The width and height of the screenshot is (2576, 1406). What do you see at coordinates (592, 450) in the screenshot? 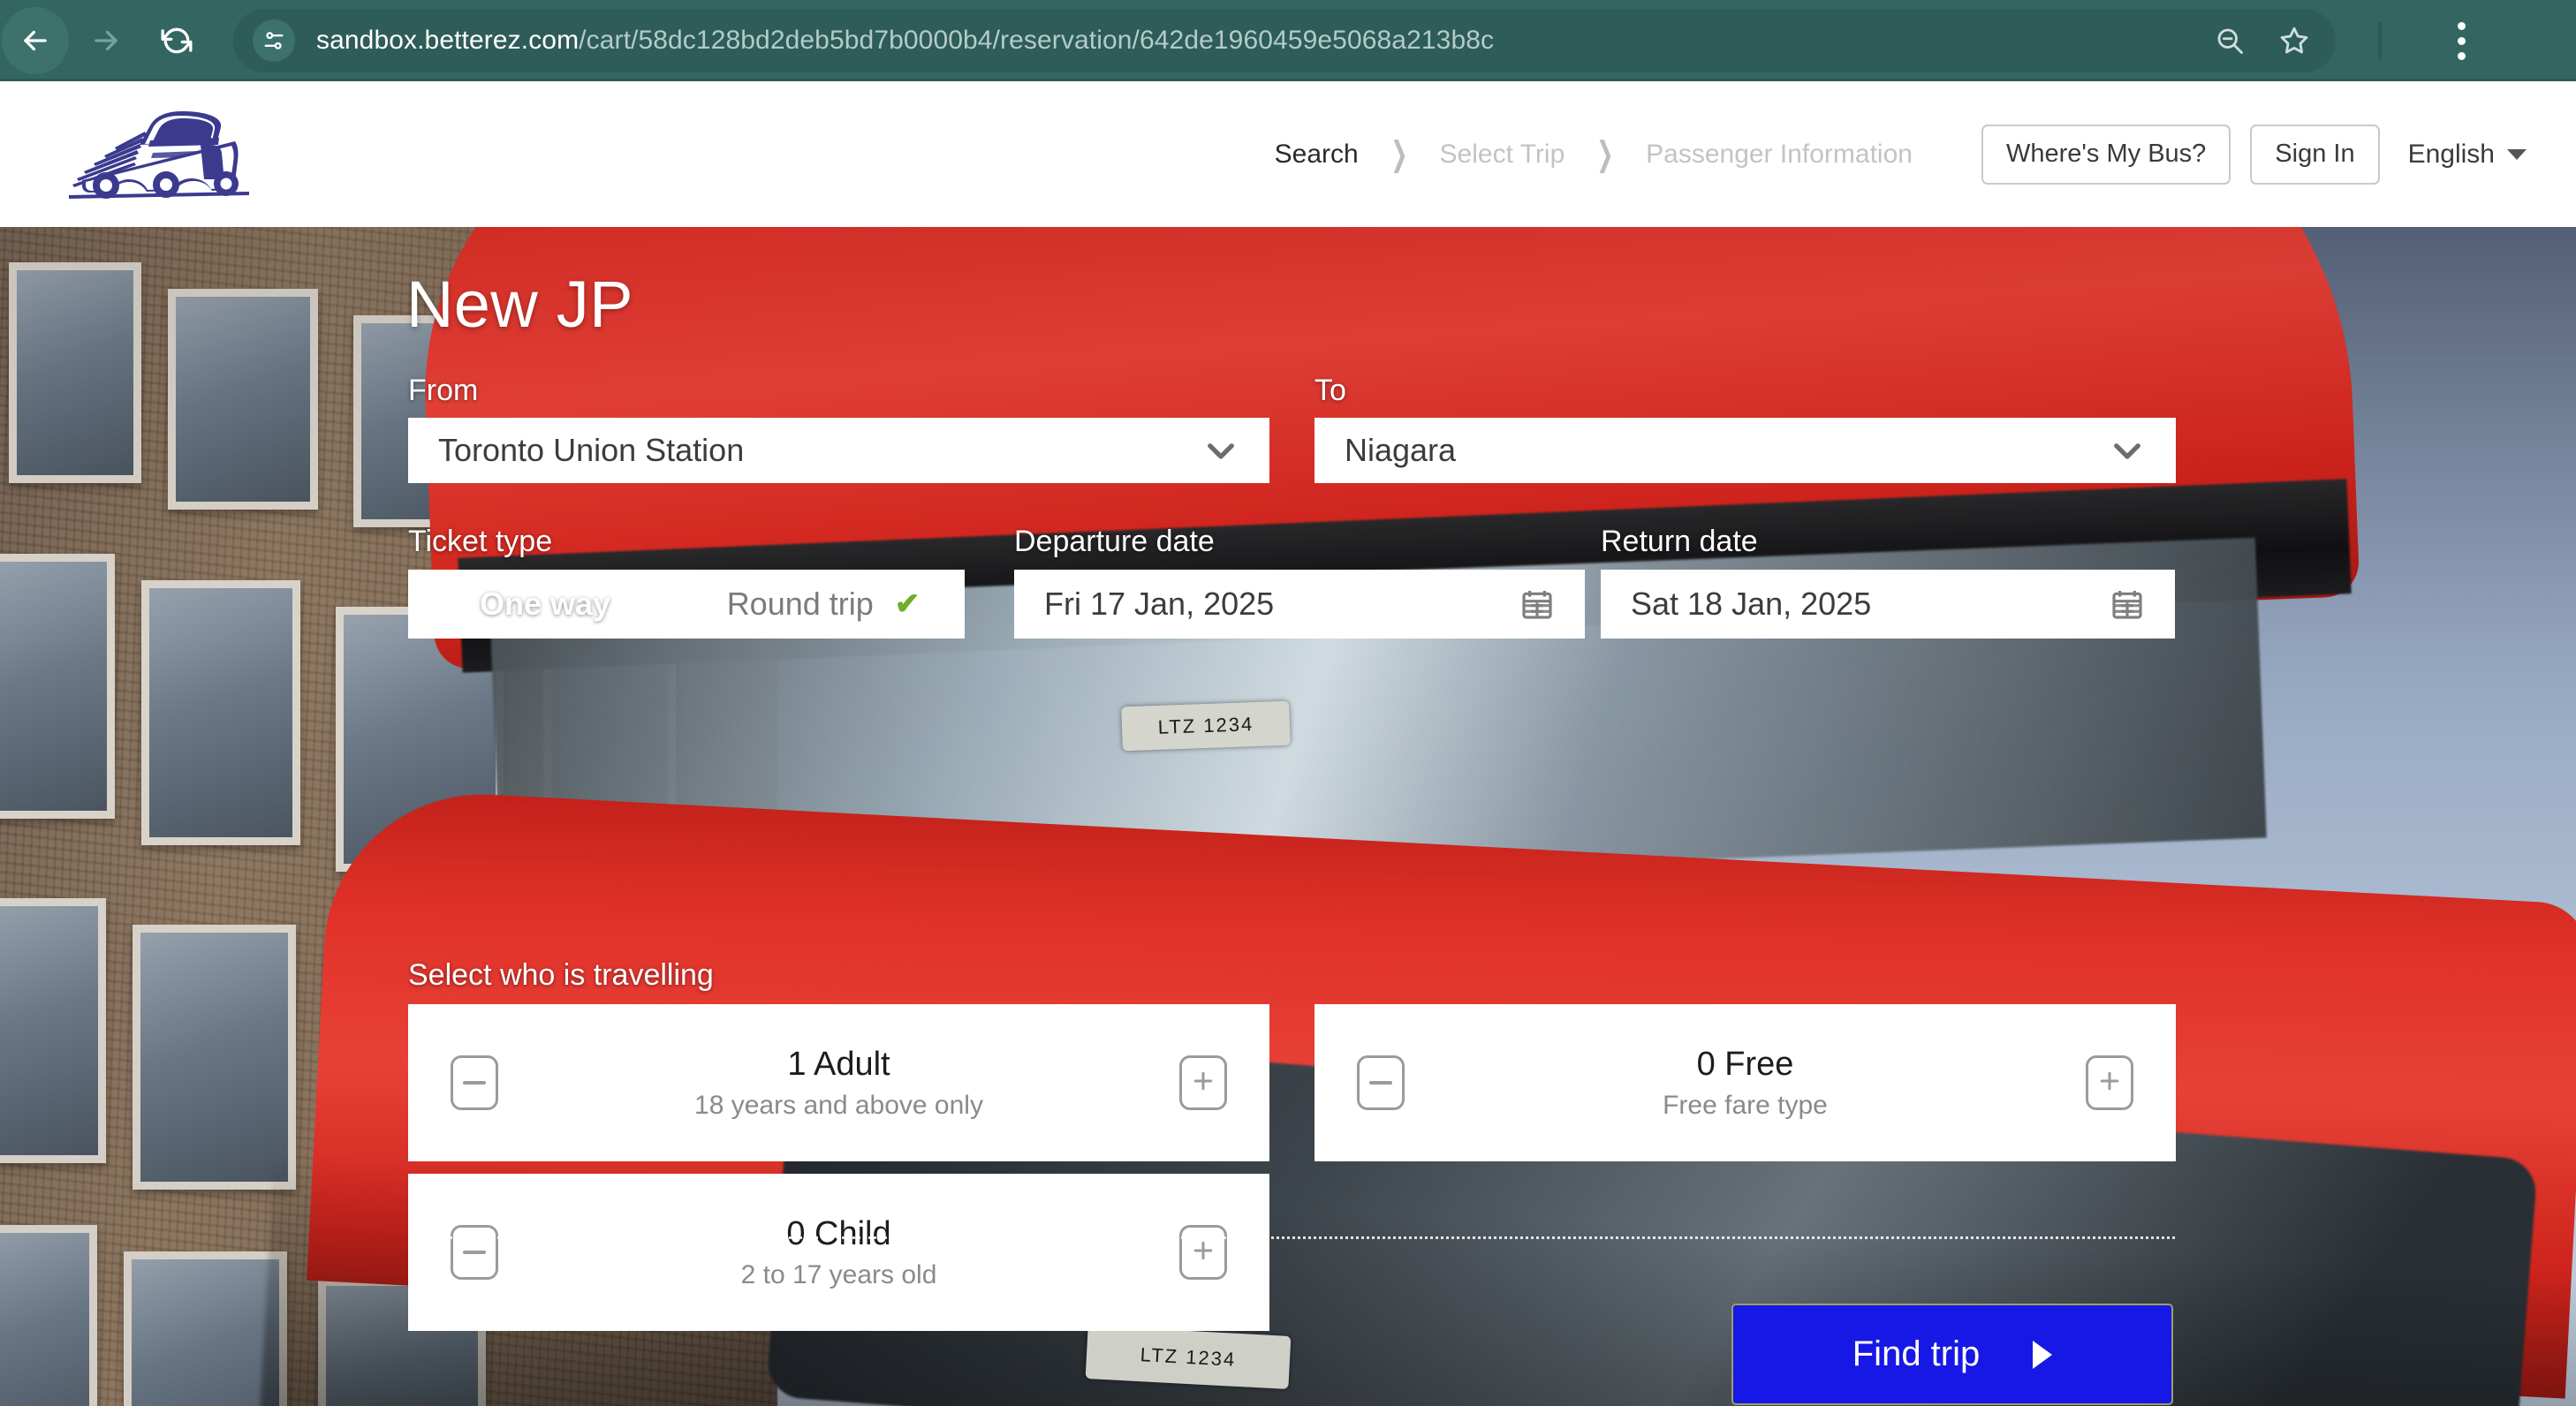
I see `from-value: Toronto Union Station` at bounding box center [592, 450].